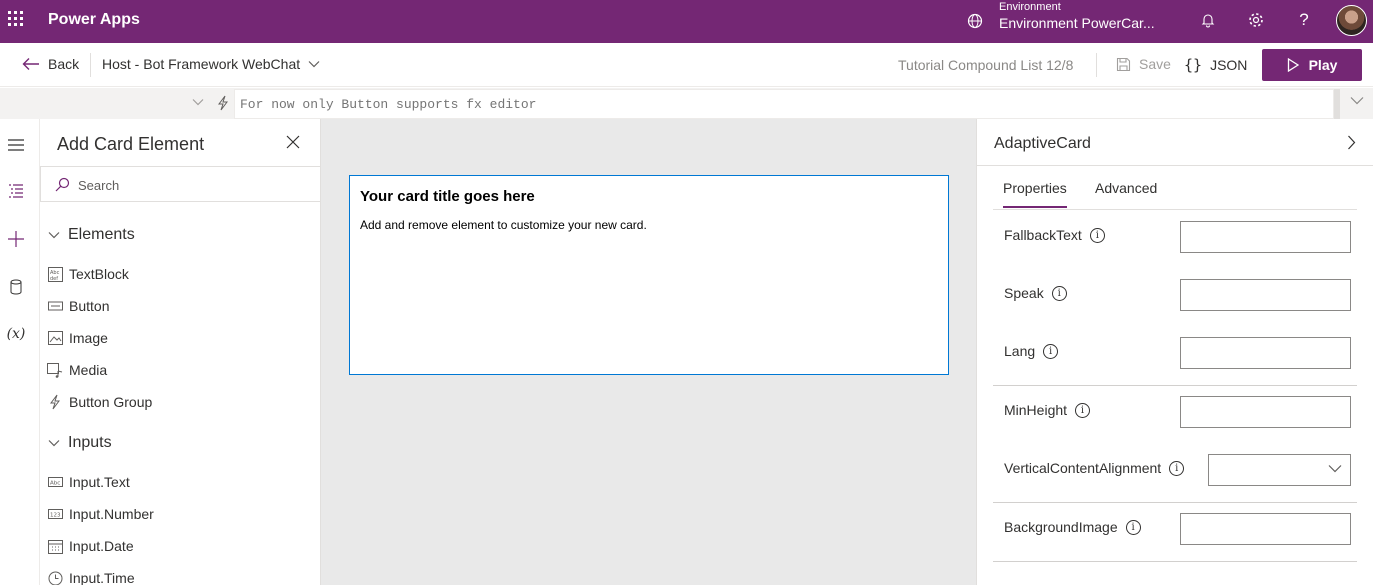 Image resolution: width=1373 pixels, height=585 pixels. Describe the element at coordinates (1024, 293) in the screenshot. I see `field-label: Speak` at that location.